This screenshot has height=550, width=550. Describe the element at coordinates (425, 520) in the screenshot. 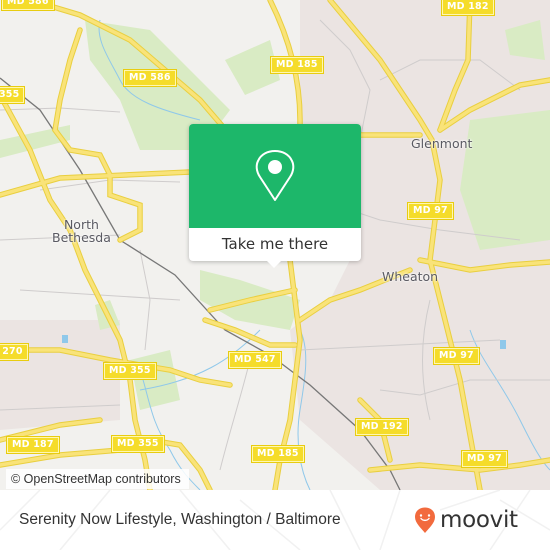

I see `moovit-smiley-pin-icon` at that location.